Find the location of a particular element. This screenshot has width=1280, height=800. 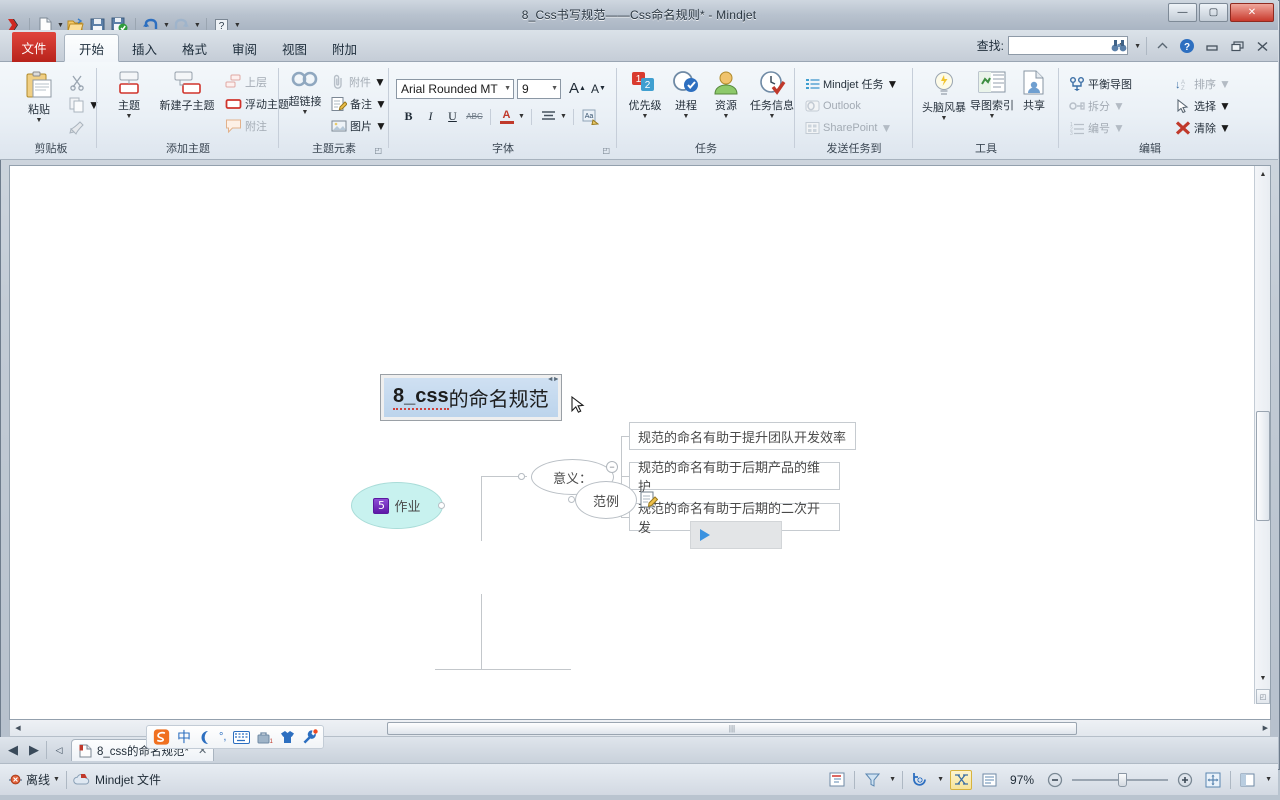

outline-view-button is located at coordinates (837, 780).